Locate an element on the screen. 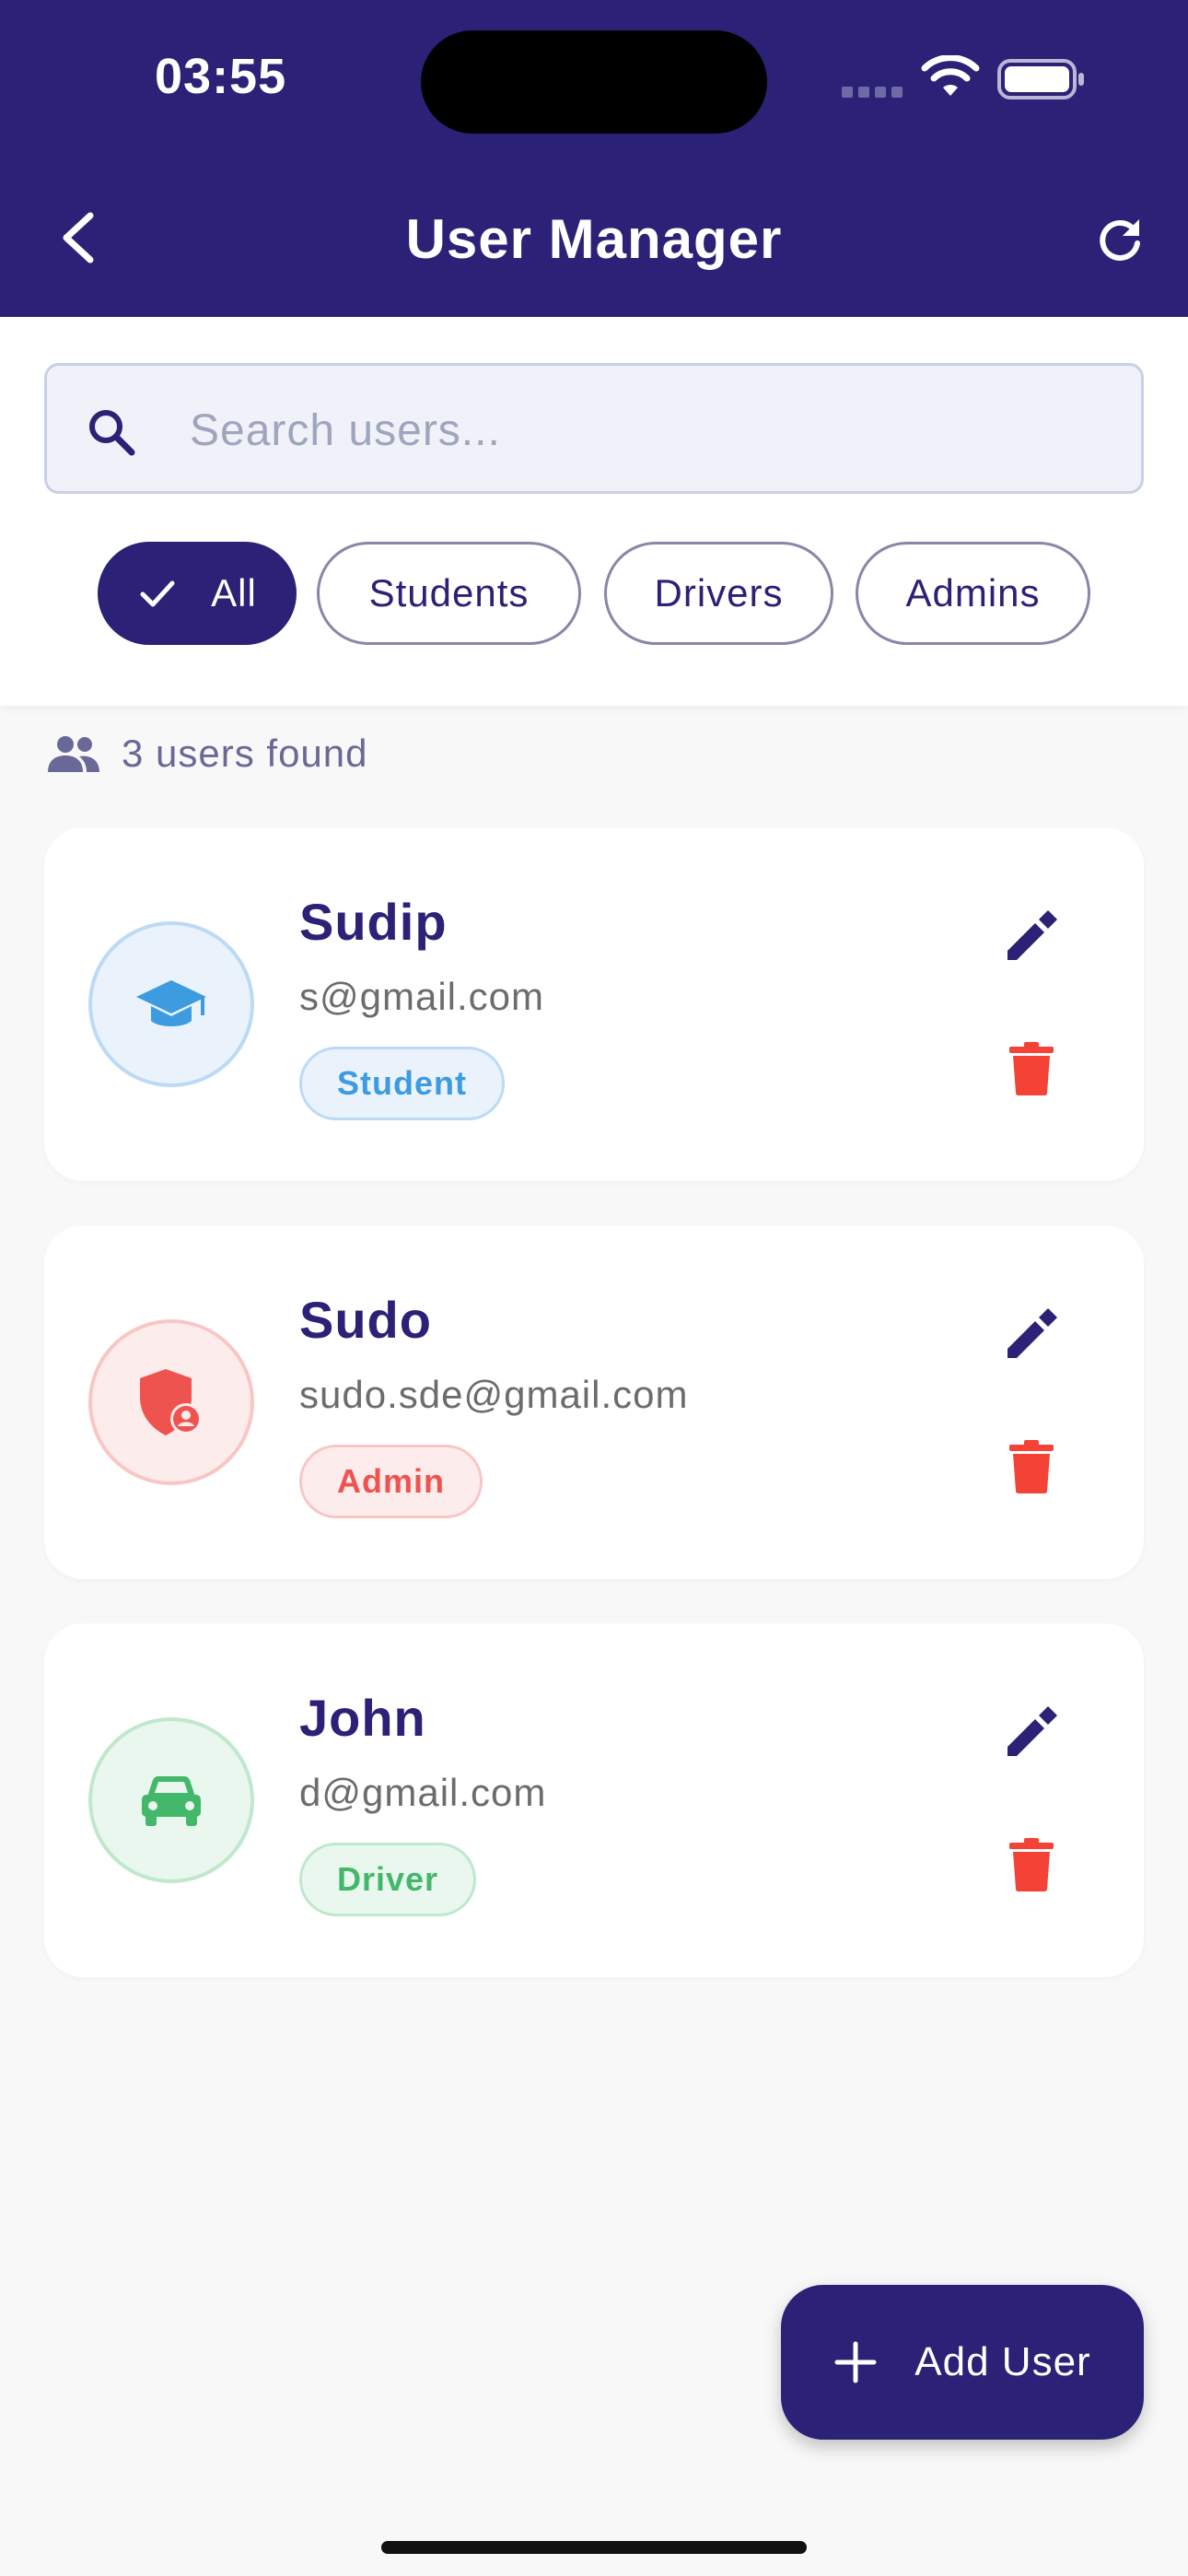 The width and height of the screenshot is (1188, 2576). results-count-text: 3 users found is located at coordinates (245, 753).